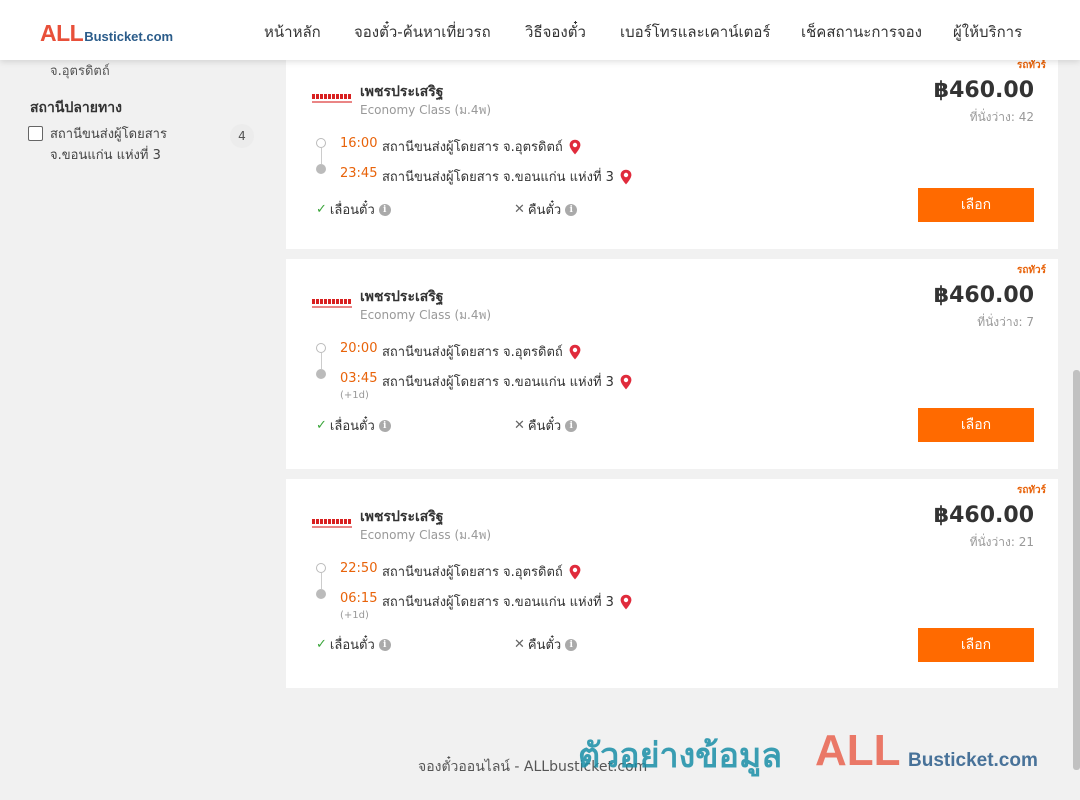 The image size is (1080, 800). Describe the element at coordinates (1005, 322) in the screenshot. I see `seats-available: ที่นั่งว่าง: 7` at that location.